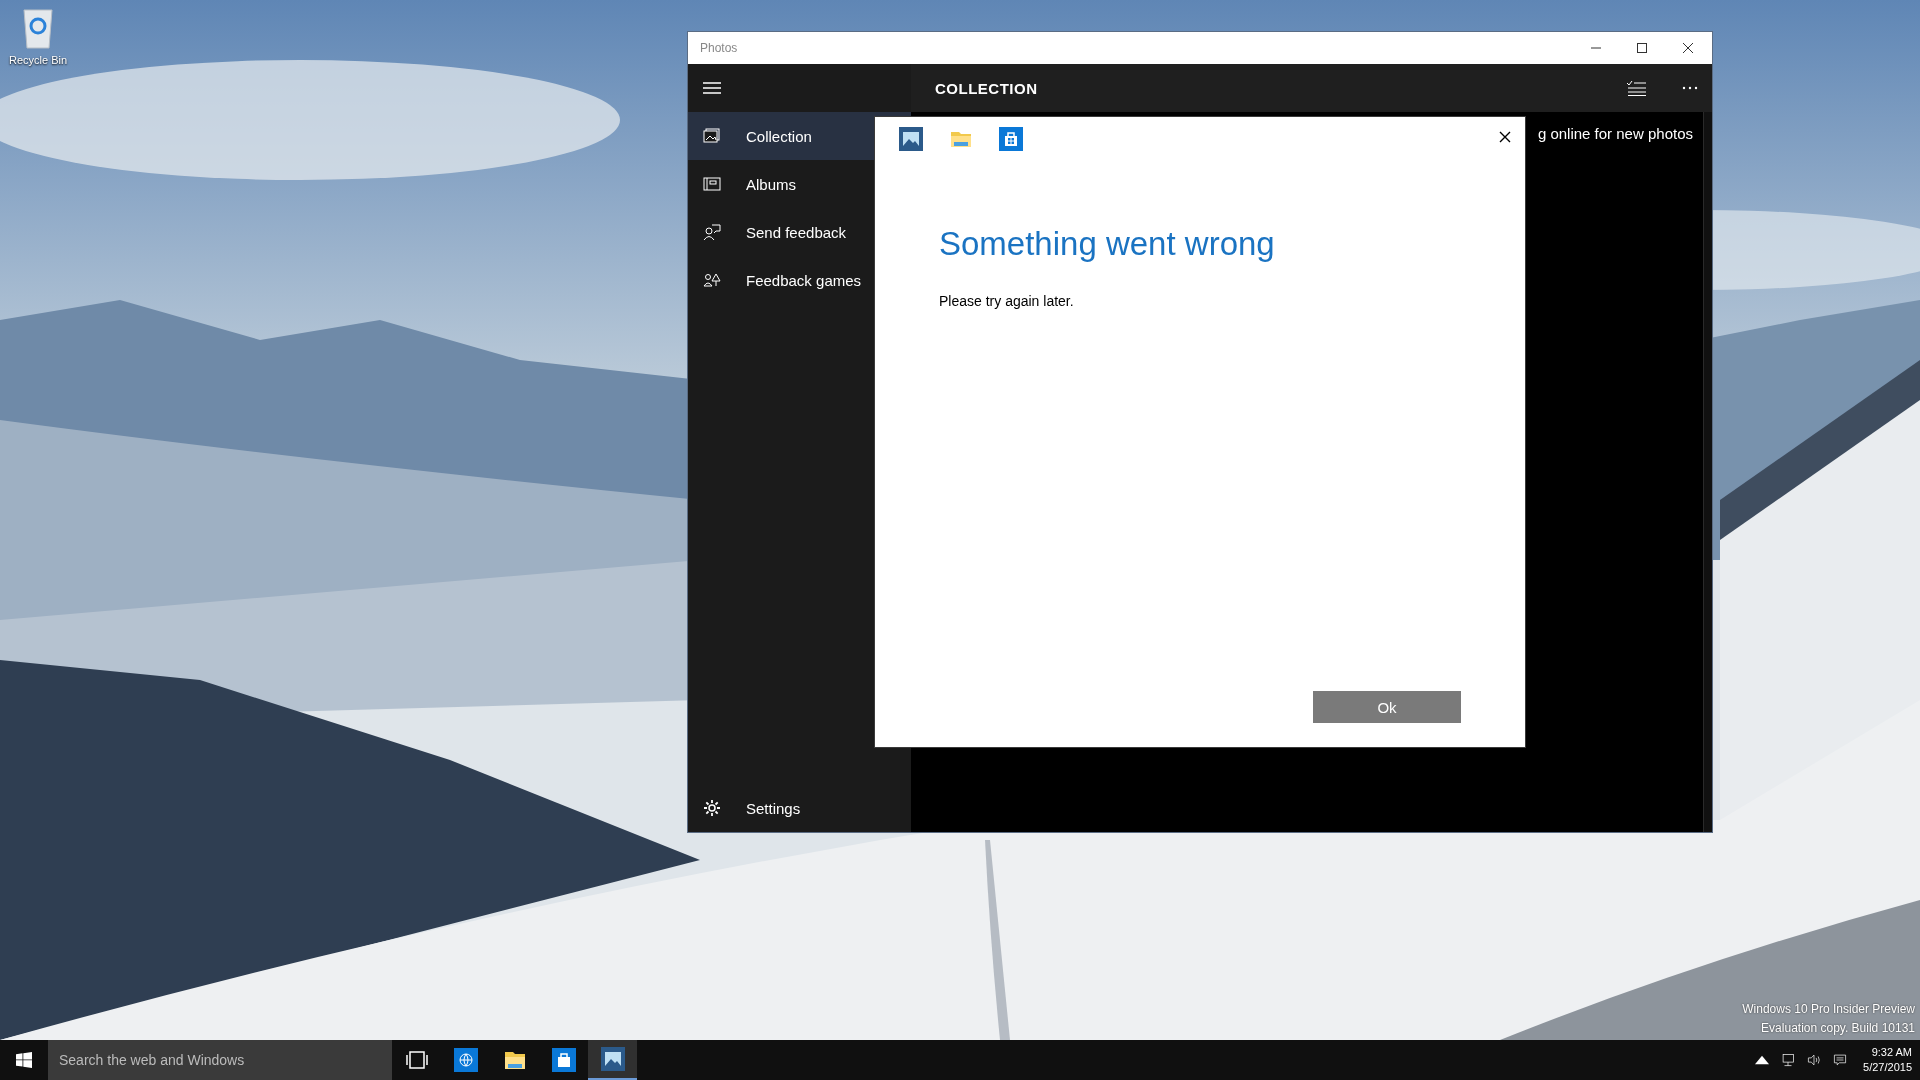  I want to click on watermark-text: Windows 10 Pro Insider Preview, so click(1828, 1009).